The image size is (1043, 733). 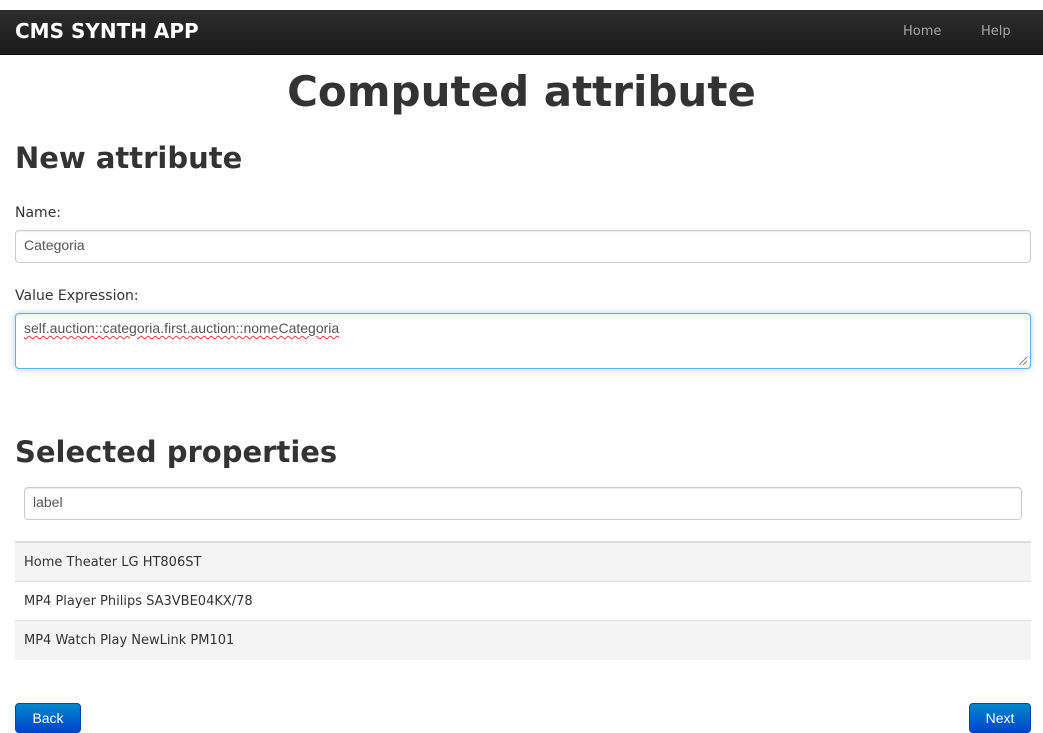 I want to click on nav-home-link: Home, so click(x=922, y=31).